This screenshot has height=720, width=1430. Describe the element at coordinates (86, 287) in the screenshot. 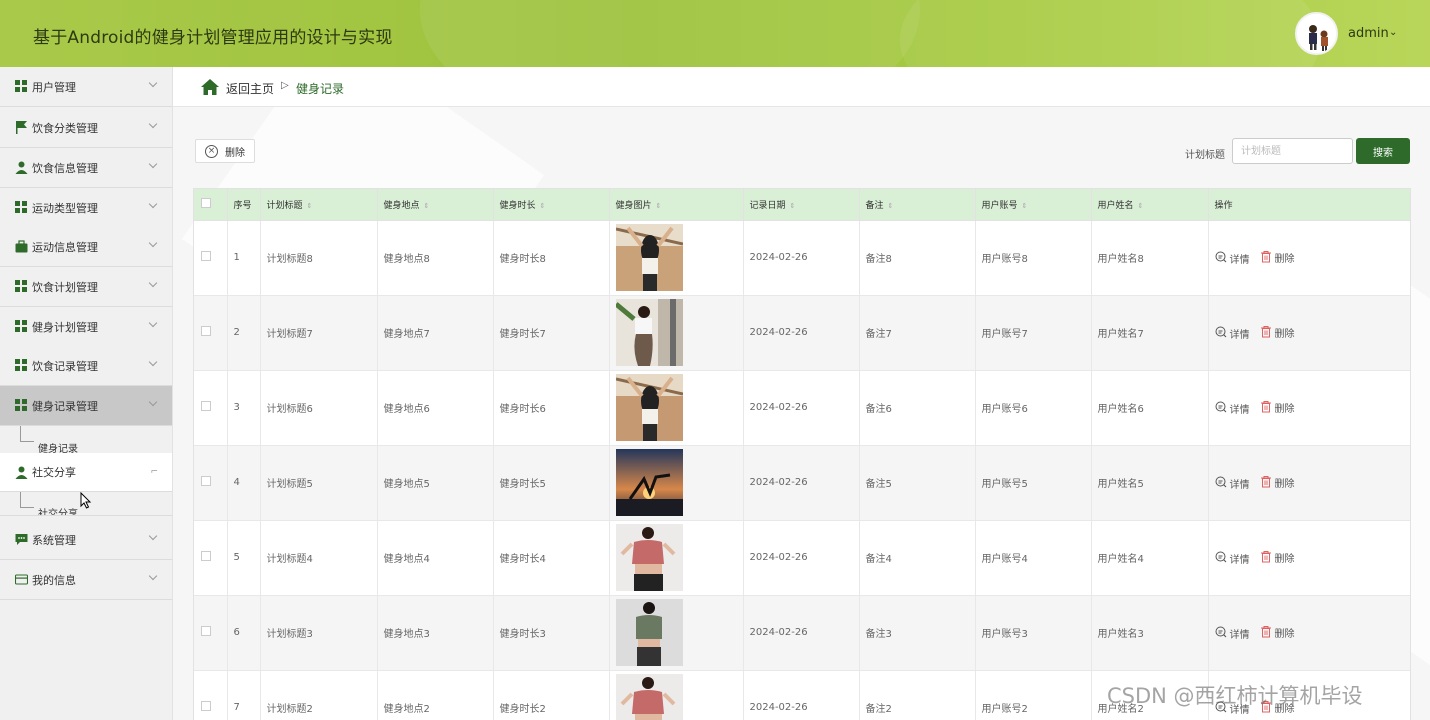

I see `sidebar-item-diet-plan: 饮食计划管理` at that location.